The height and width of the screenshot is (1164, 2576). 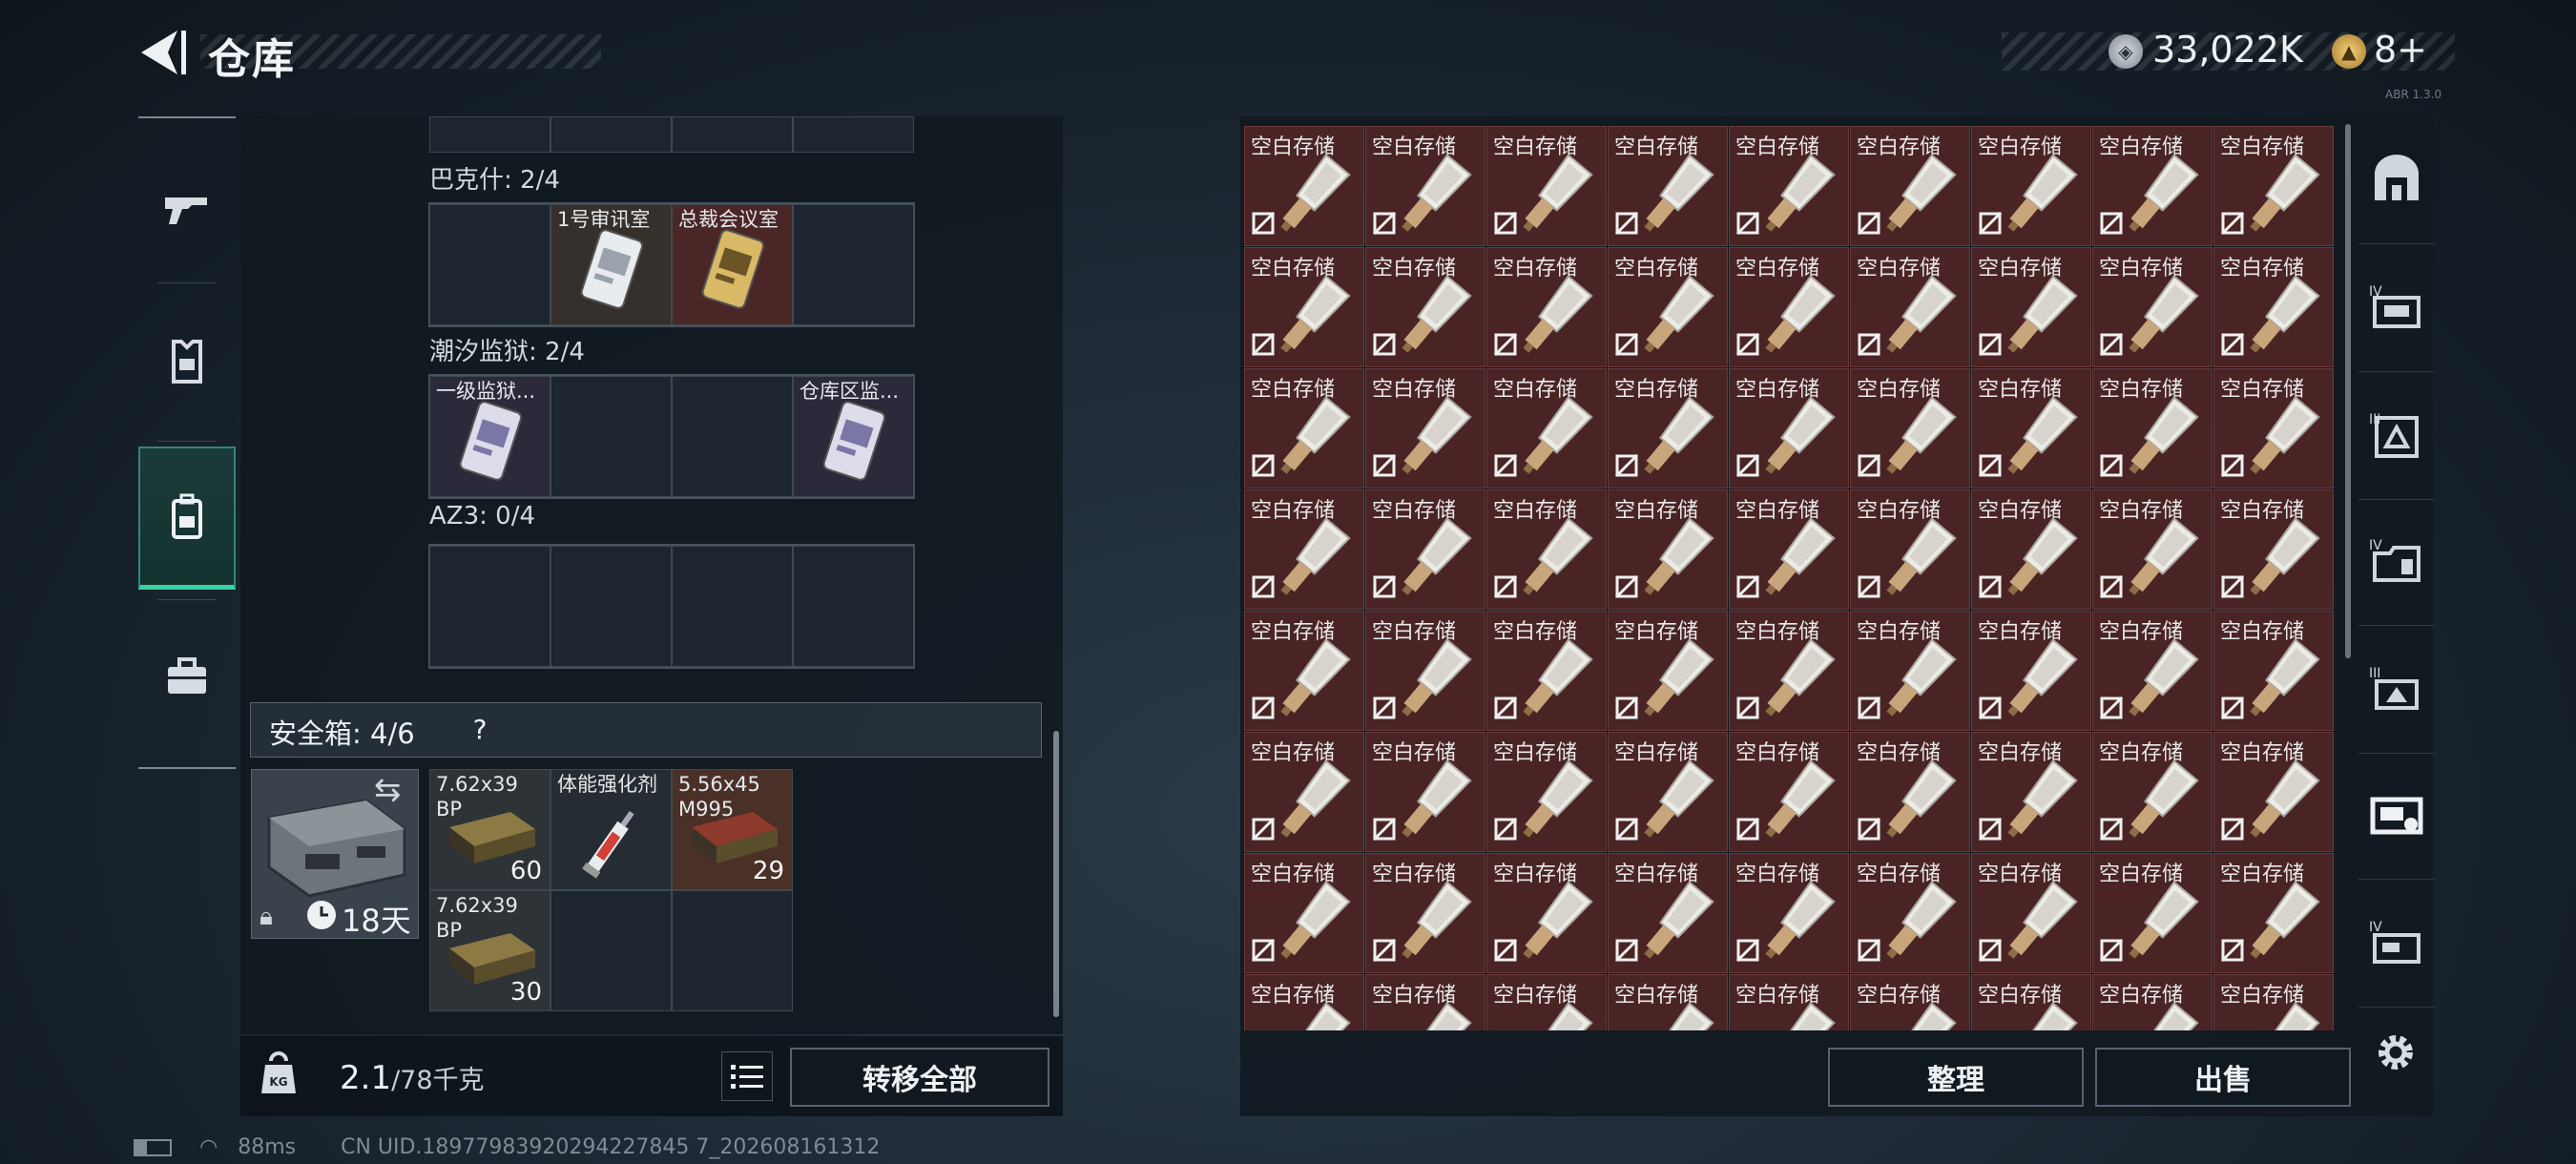 What do you see at coordinates (480, 729) in the screenshot?
I see `help-icon: ?` at bounding box center [480, 729].